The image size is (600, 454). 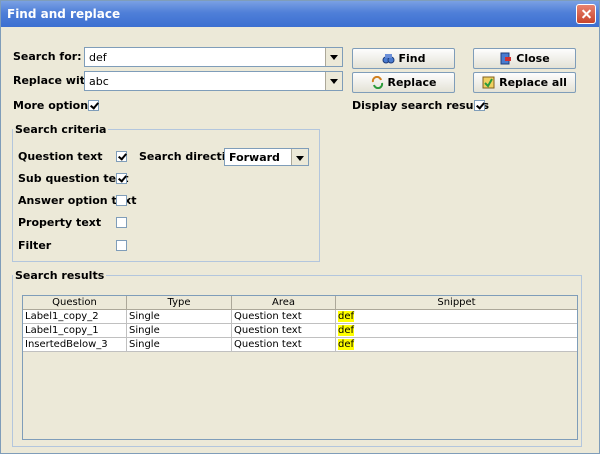 What do you see at coordinates (300, 14) in the screenshot?
I see `title-bar: Find and replace` at bounding box center [300, 14].